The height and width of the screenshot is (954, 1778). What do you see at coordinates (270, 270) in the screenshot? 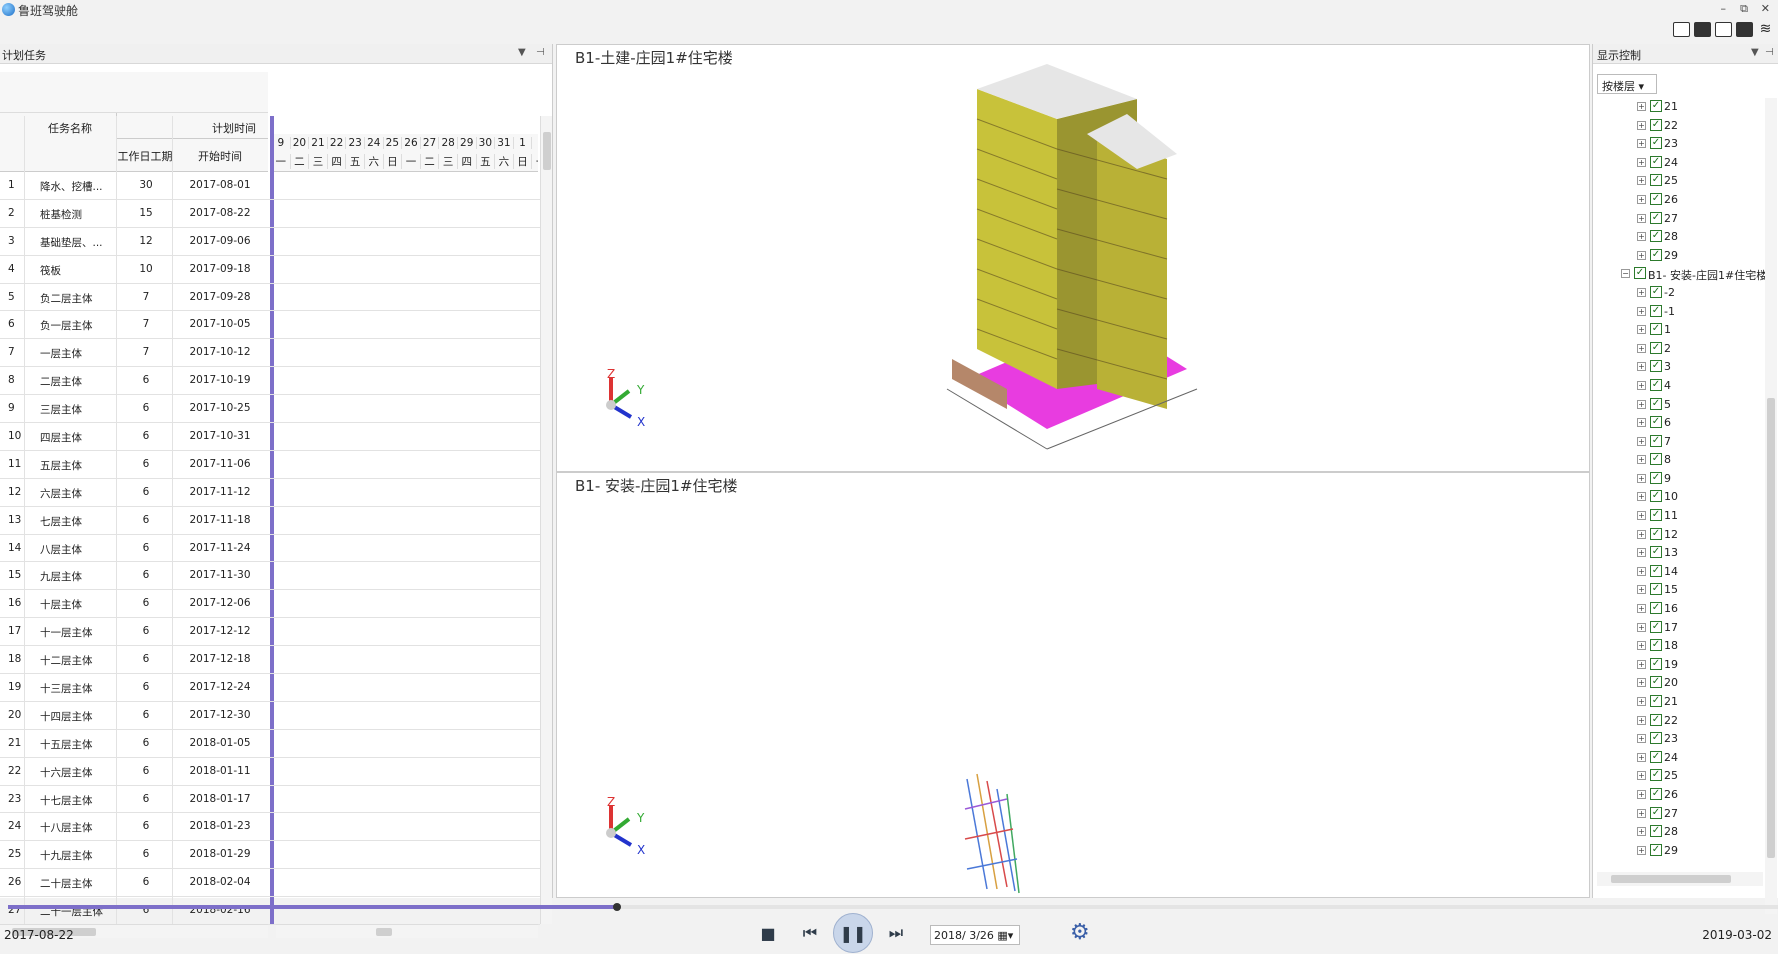
I see `table-row: 4 筏板 10 2017-09-18` at bounding box center [270, 270].